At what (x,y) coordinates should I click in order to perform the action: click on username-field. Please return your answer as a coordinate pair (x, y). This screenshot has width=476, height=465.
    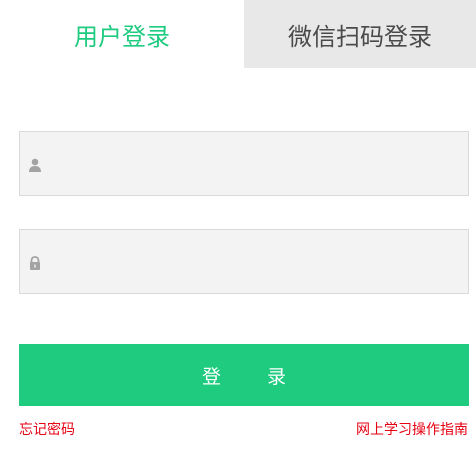
    Looking at the image, I should click on (244, 163).